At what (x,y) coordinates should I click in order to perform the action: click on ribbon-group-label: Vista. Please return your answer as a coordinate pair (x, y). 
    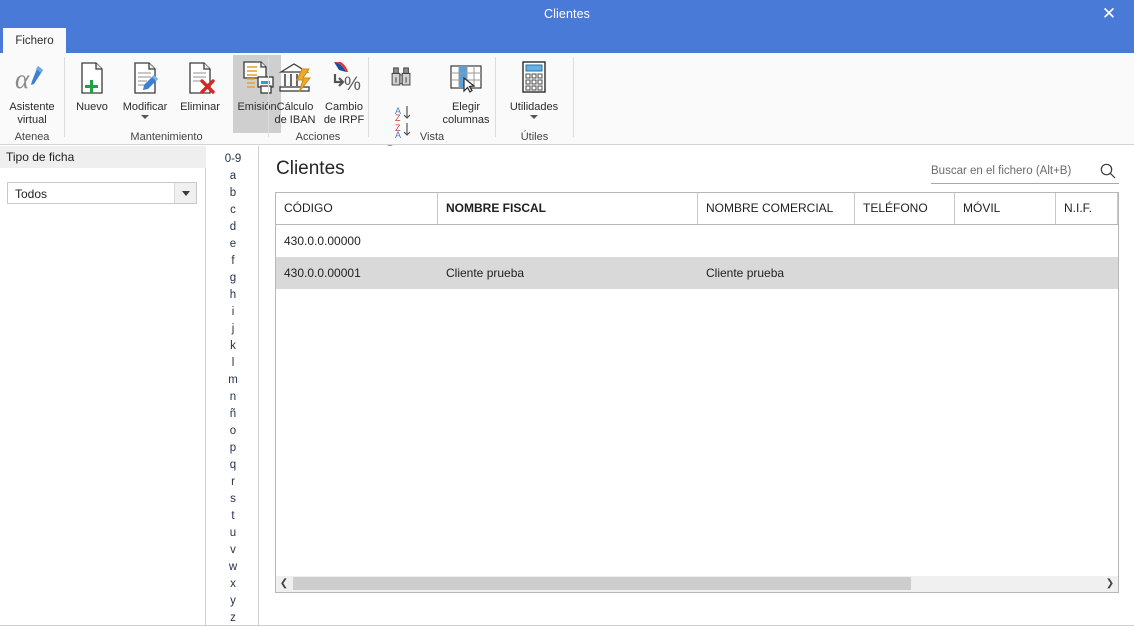
    Looking at the image, I should click on (432, 137).